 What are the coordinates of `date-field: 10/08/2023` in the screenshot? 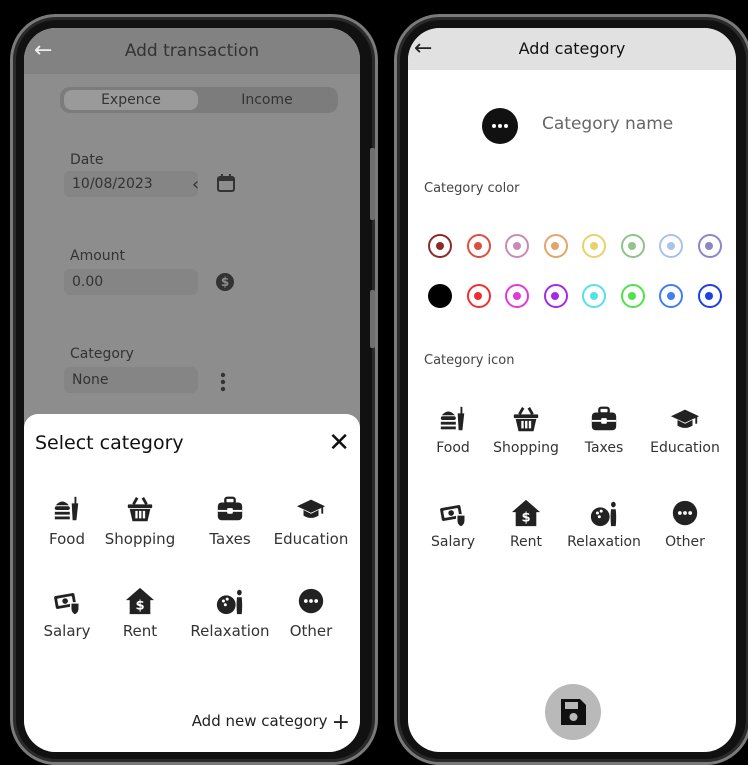 It's located at (131, 184).